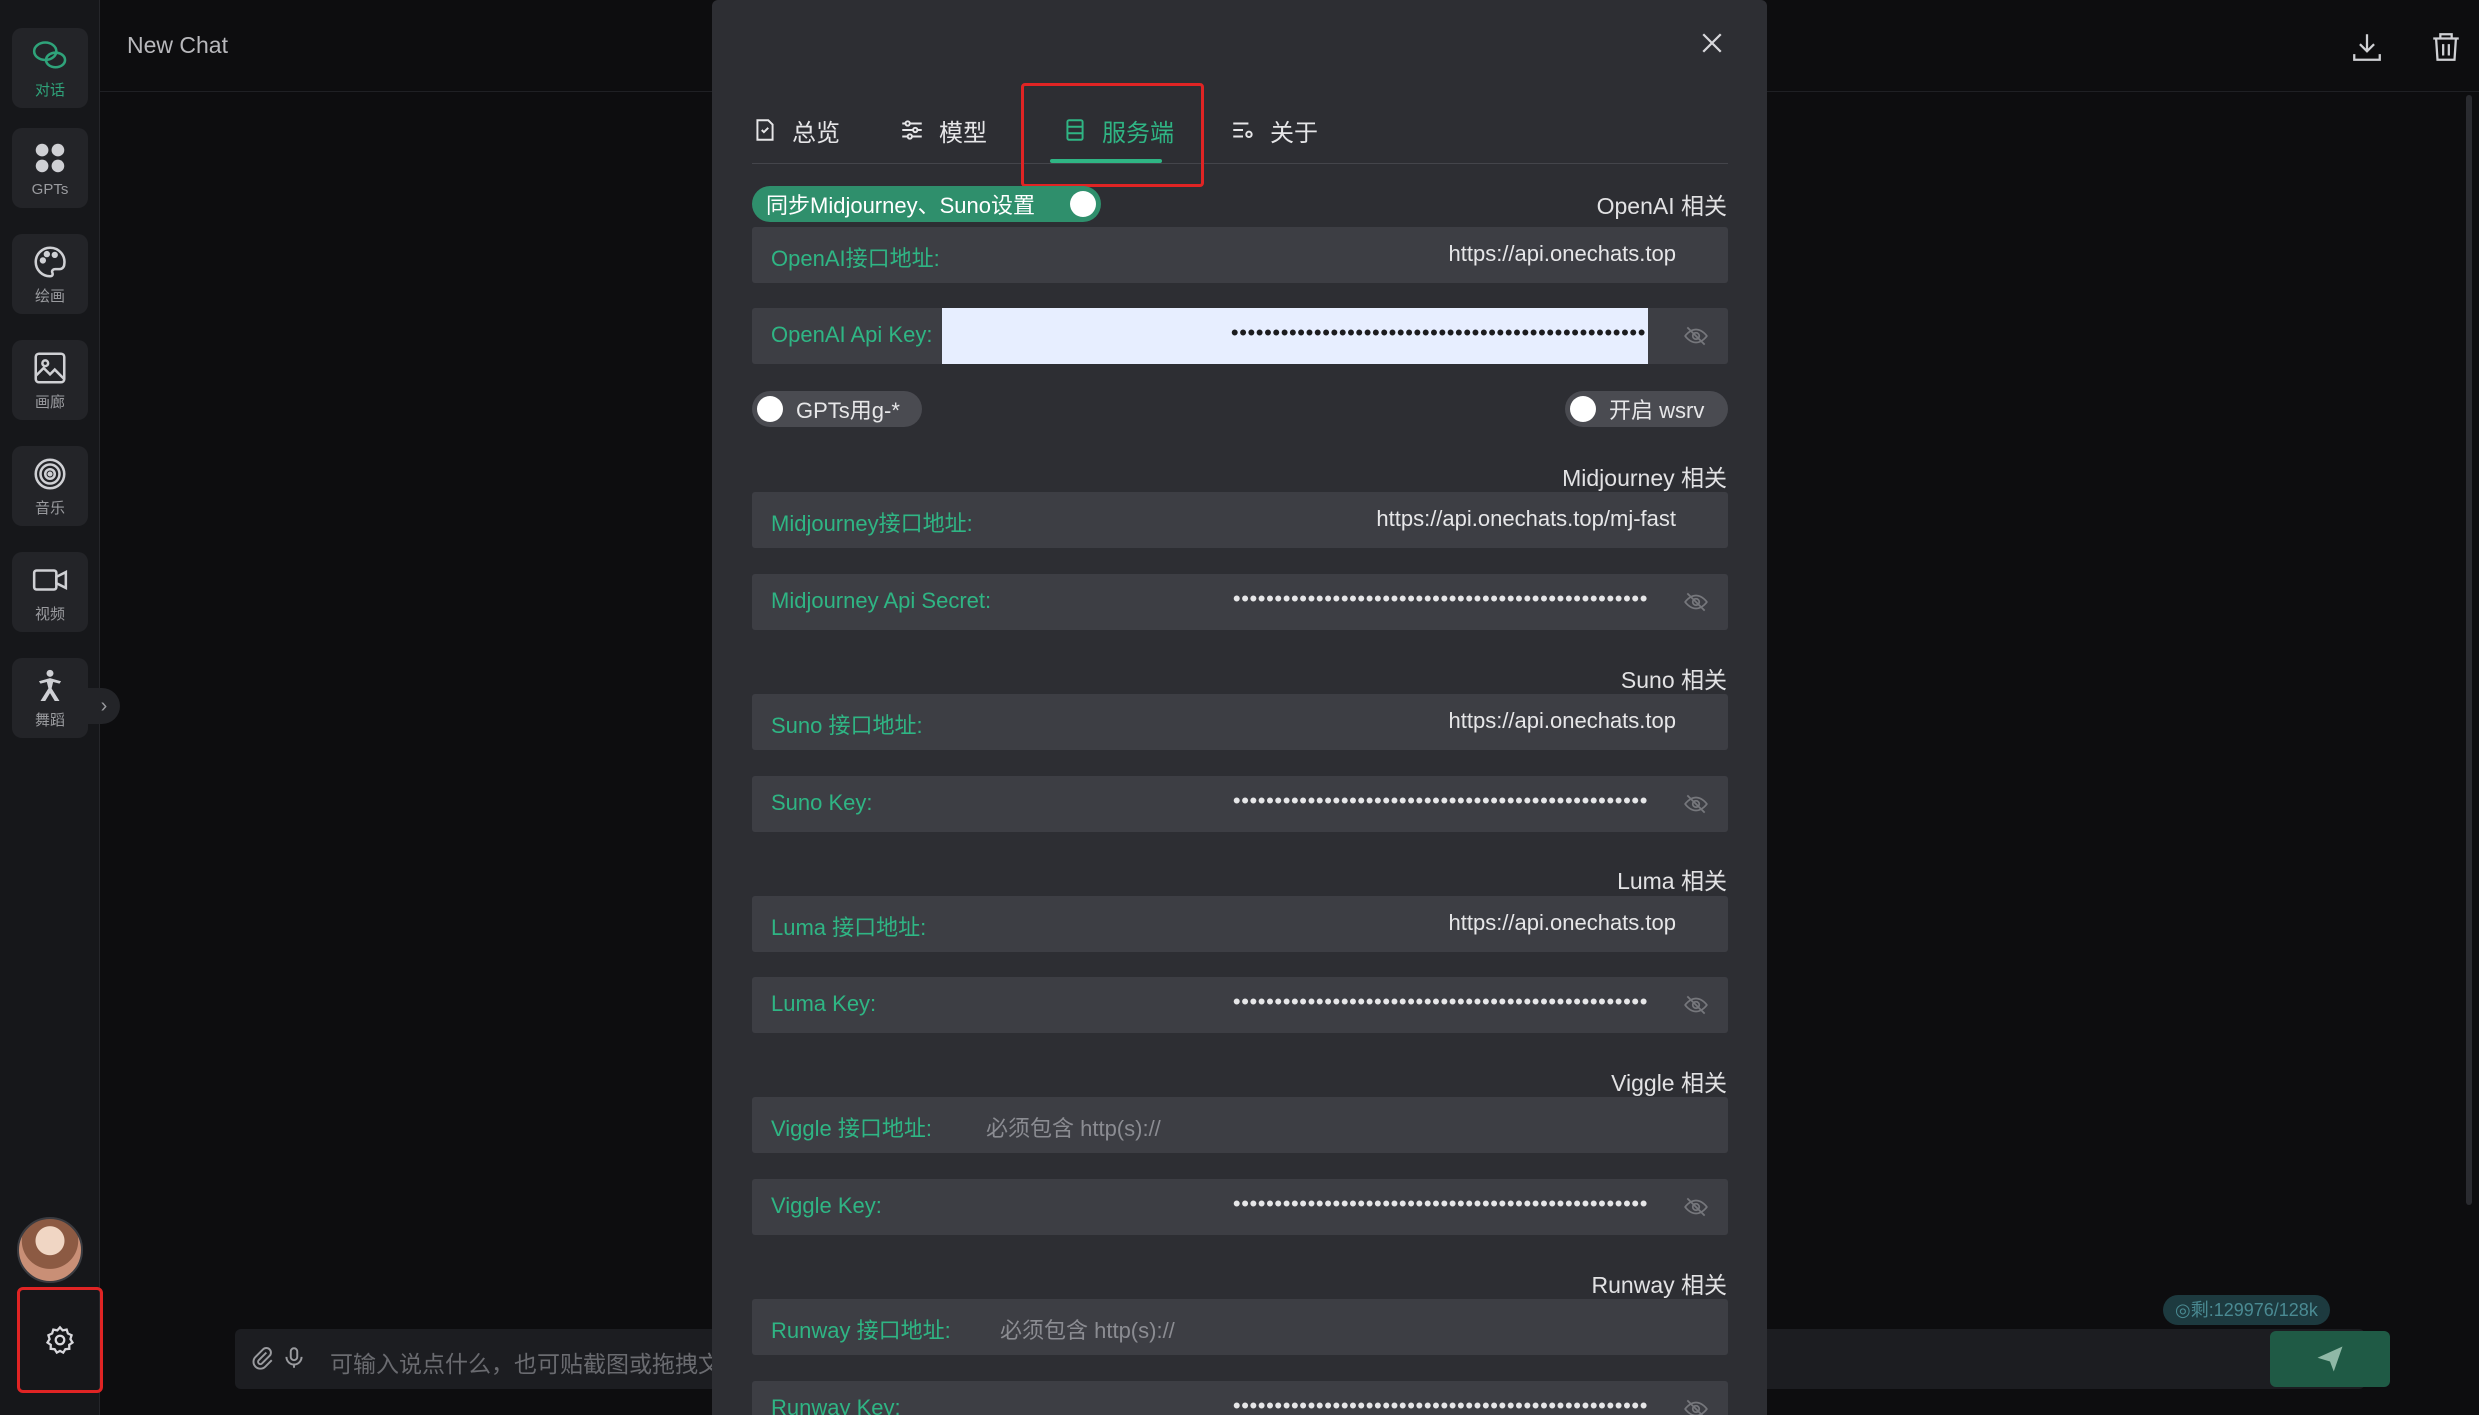  I want to click on video-icon, so click(50, 579).